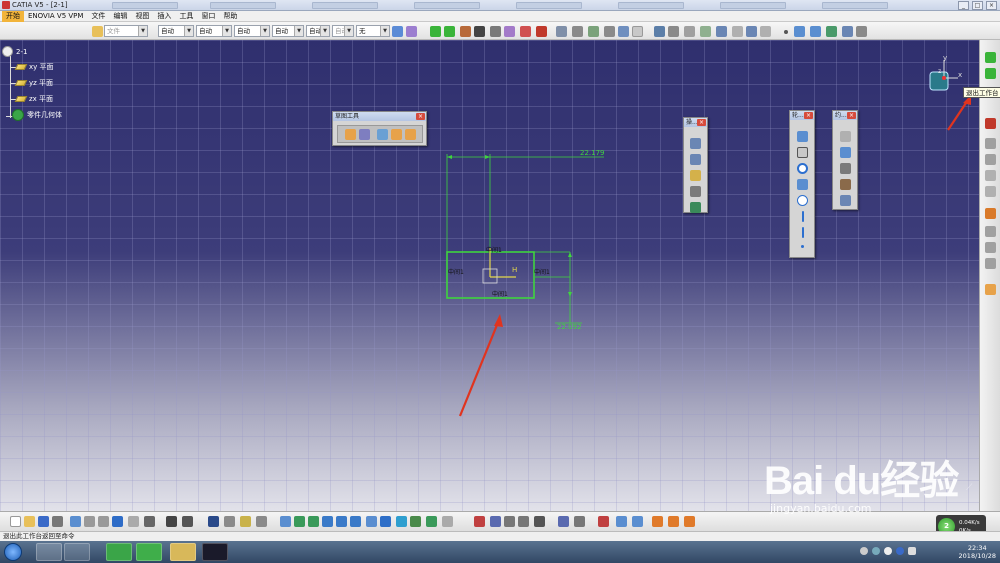  I want to click on maximize-button: □, so click(977, 5).